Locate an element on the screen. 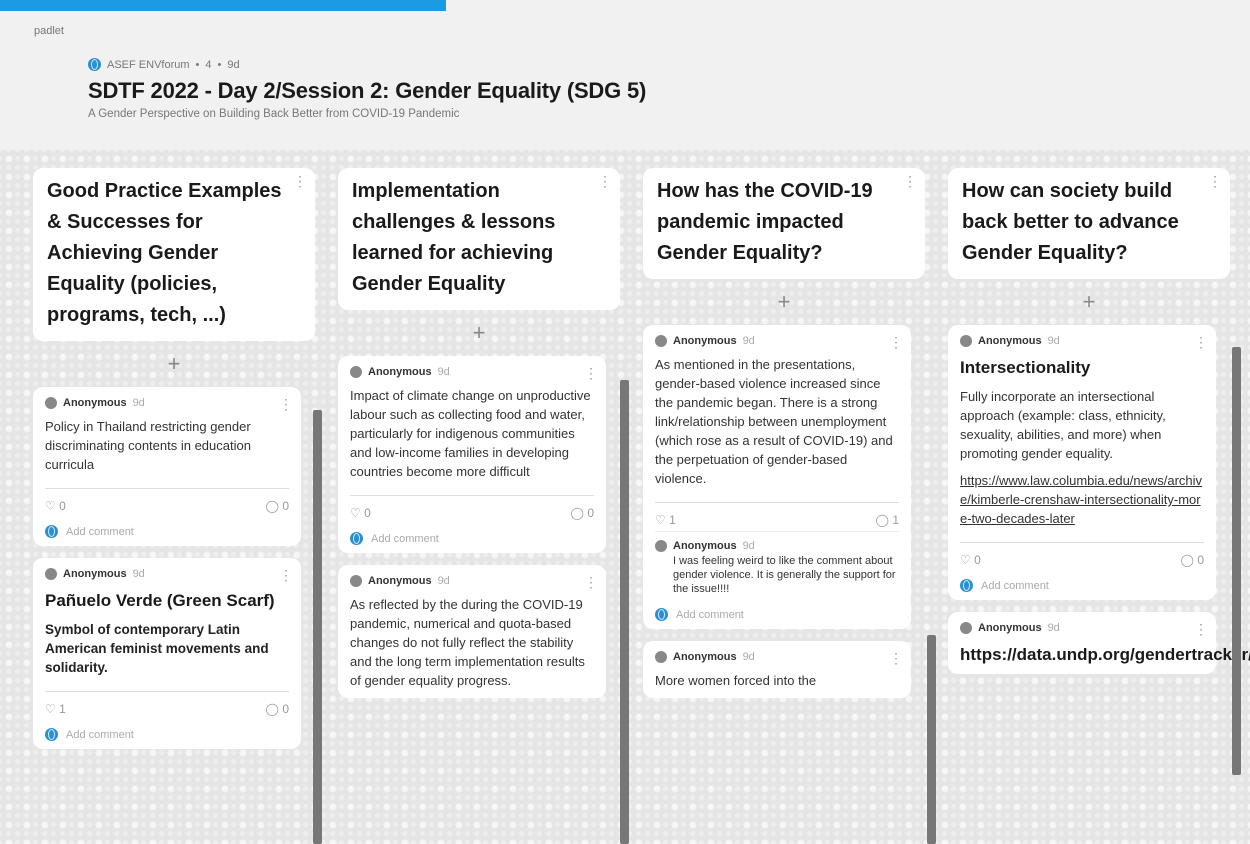  comment-count: 1 is located at coordinates (895, 520).